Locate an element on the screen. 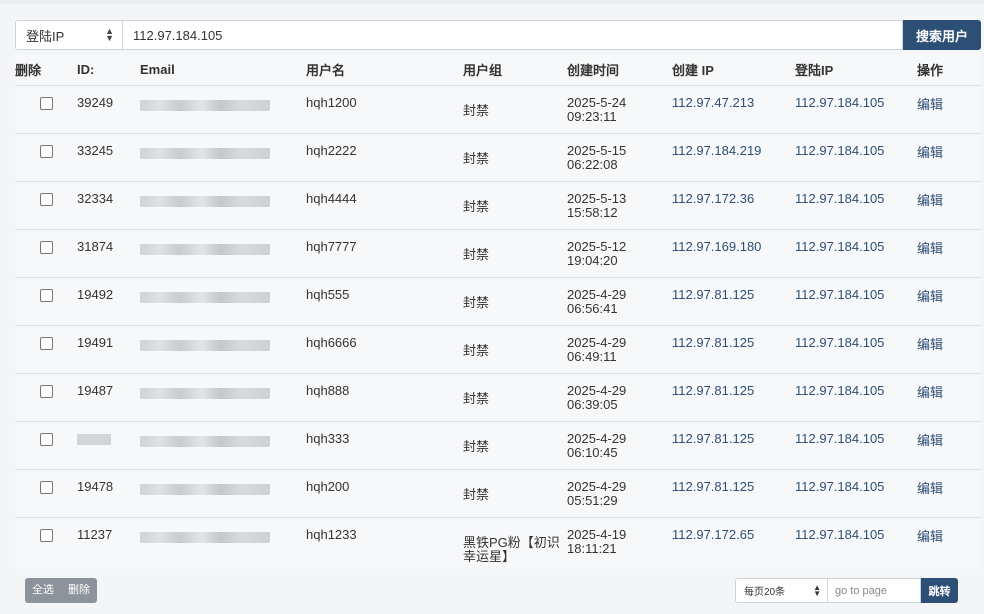 The height and width of the screenshot is (614, 984). user-group: 黑铁PG粉【初识幸运星】 is located at coordinates (511, 549).